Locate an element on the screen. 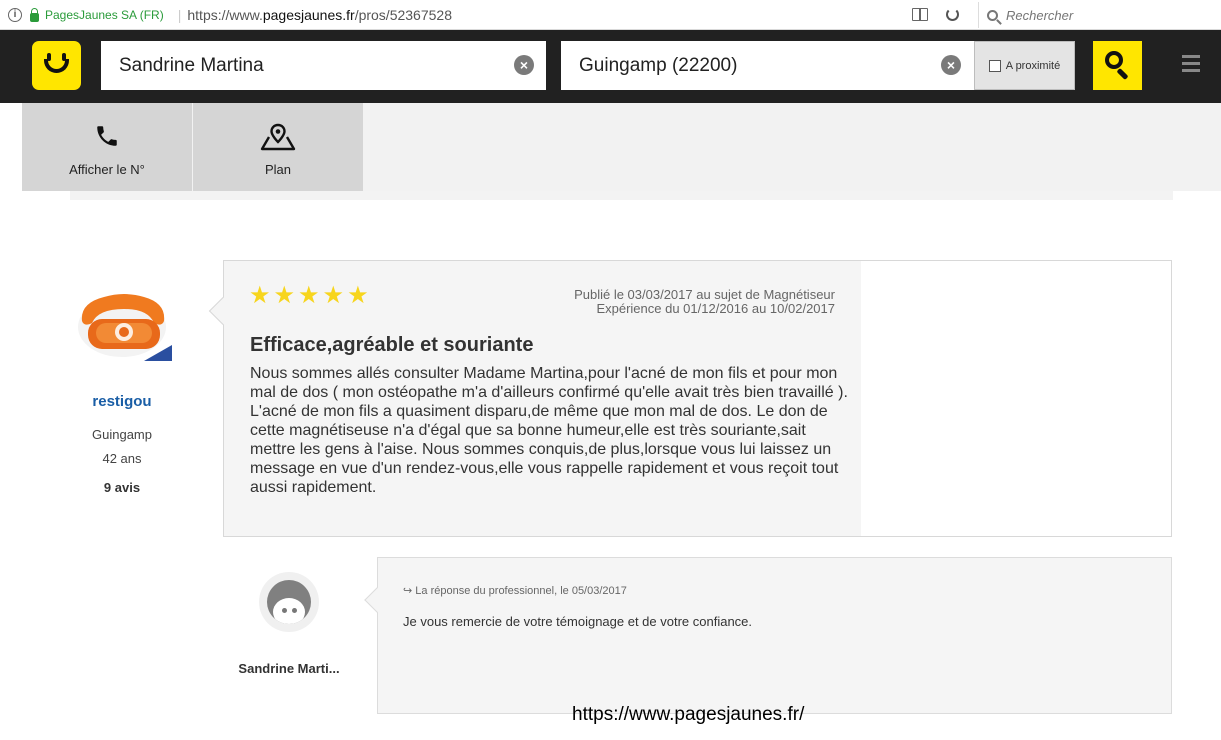 The width and height of the screenshot is (1221, 740). reload-icon is located at coordinates (952, 14).